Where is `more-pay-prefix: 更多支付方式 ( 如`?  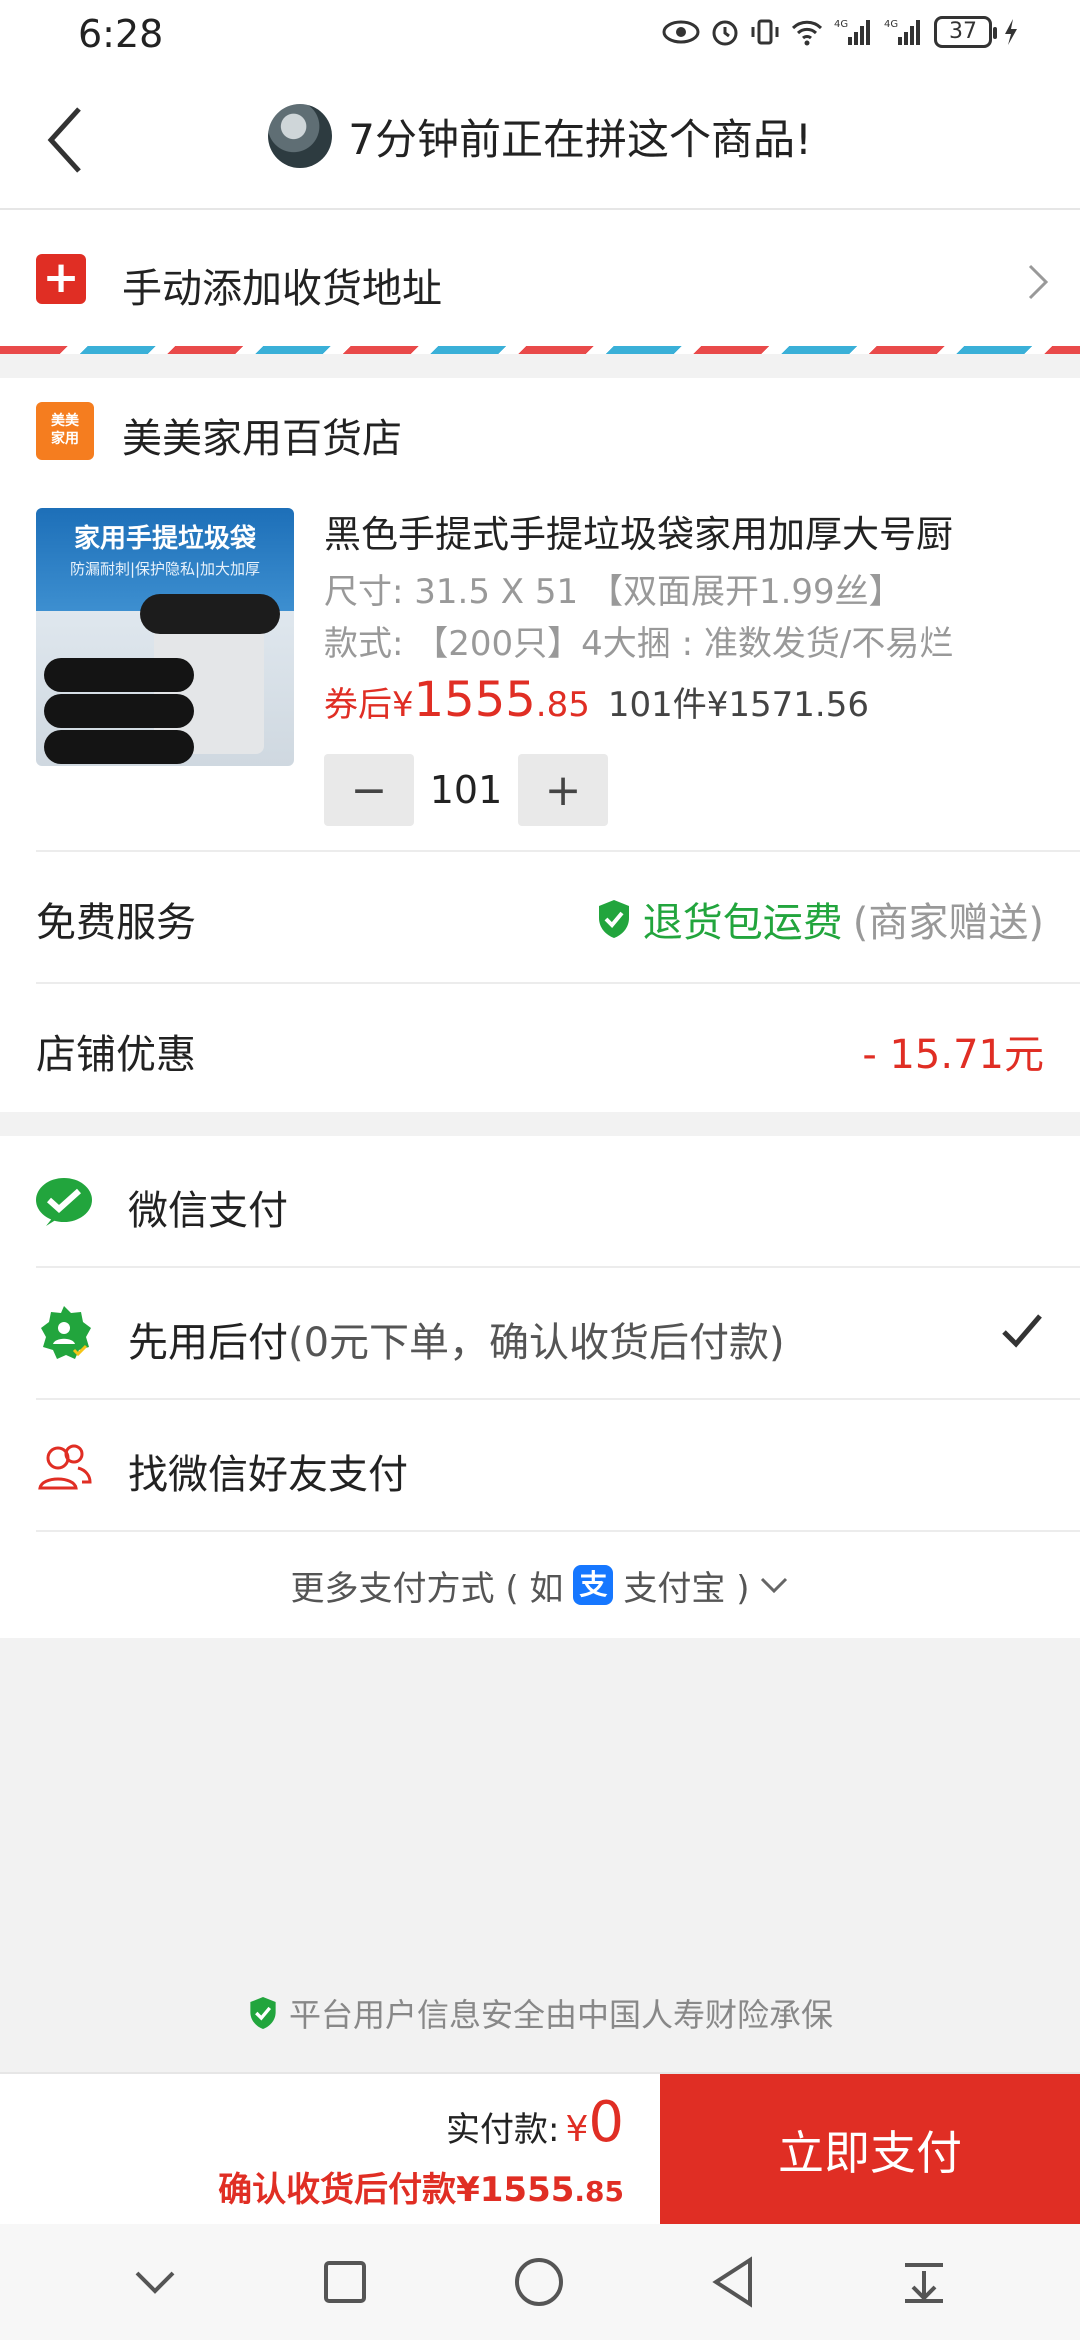 more-pay-prefix: 更多支付方式 ( 如 is located at coordinates (427, 1588).